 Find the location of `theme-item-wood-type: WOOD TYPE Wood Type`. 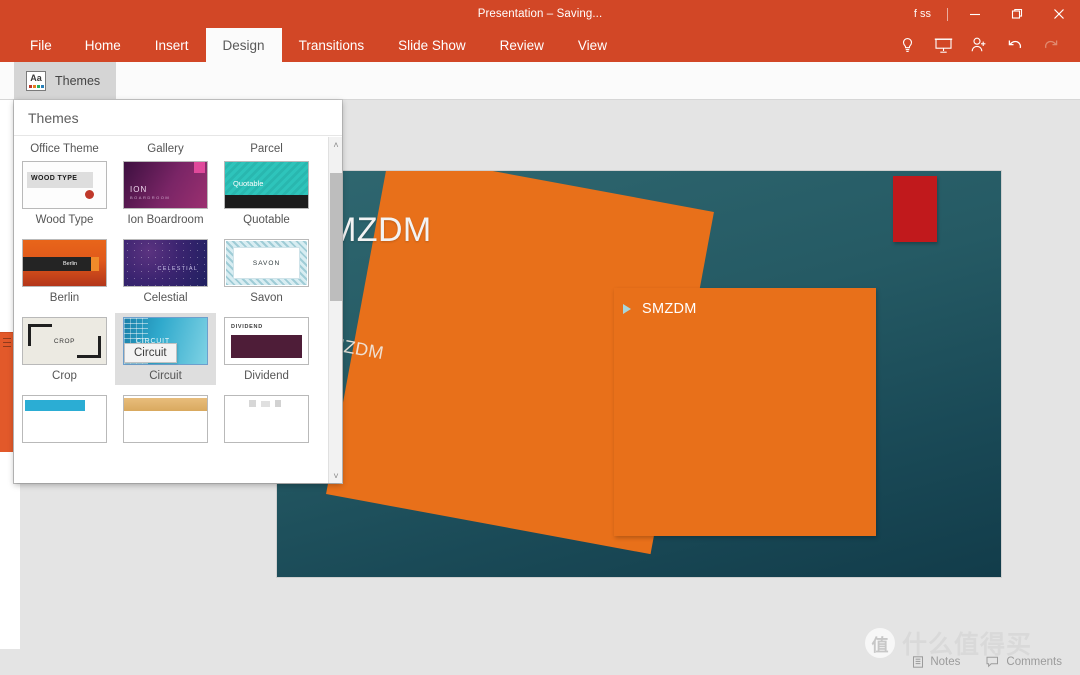

theme-item-wood-type: WOOD TYPE Wood Type is located at coordinates (64, 193).